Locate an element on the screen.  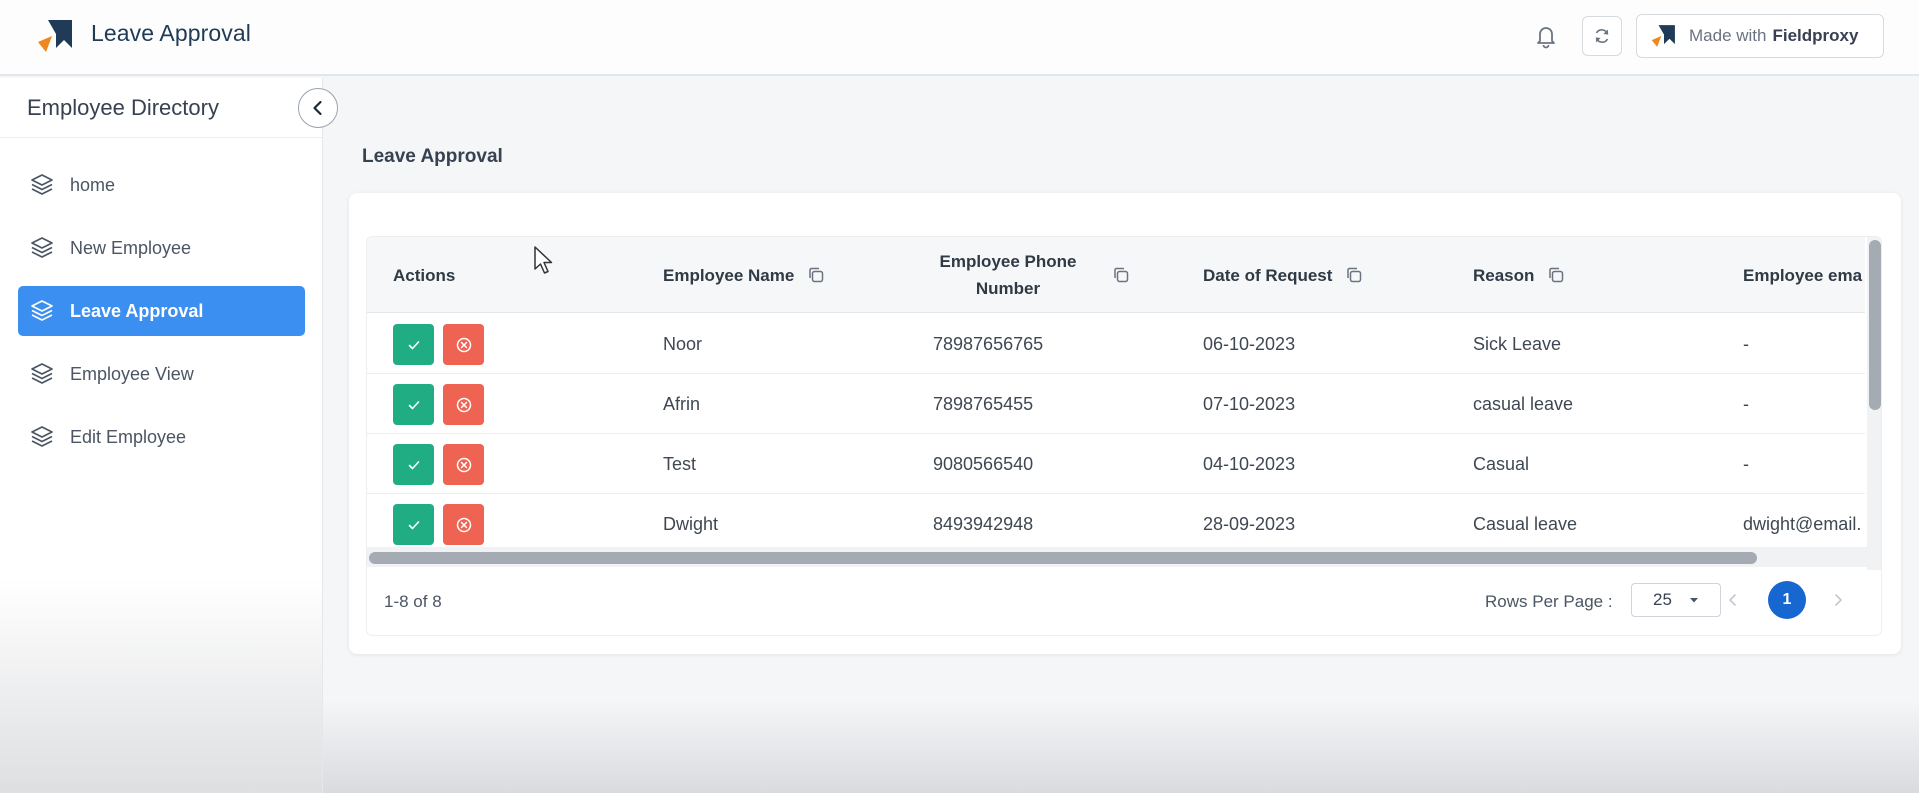
column-header-employee-phone: Employee Phone Number is located at coordinates (1033, 275).